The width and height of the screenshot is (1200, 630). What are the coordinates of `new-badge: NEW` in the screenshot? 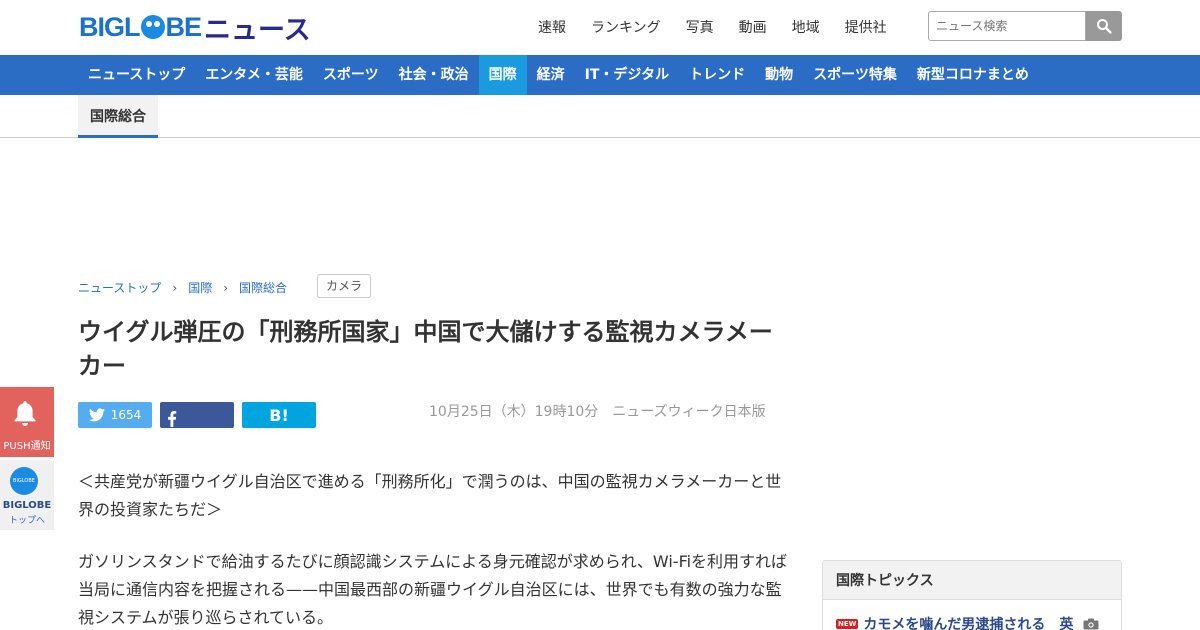 It's located at (847, 624).